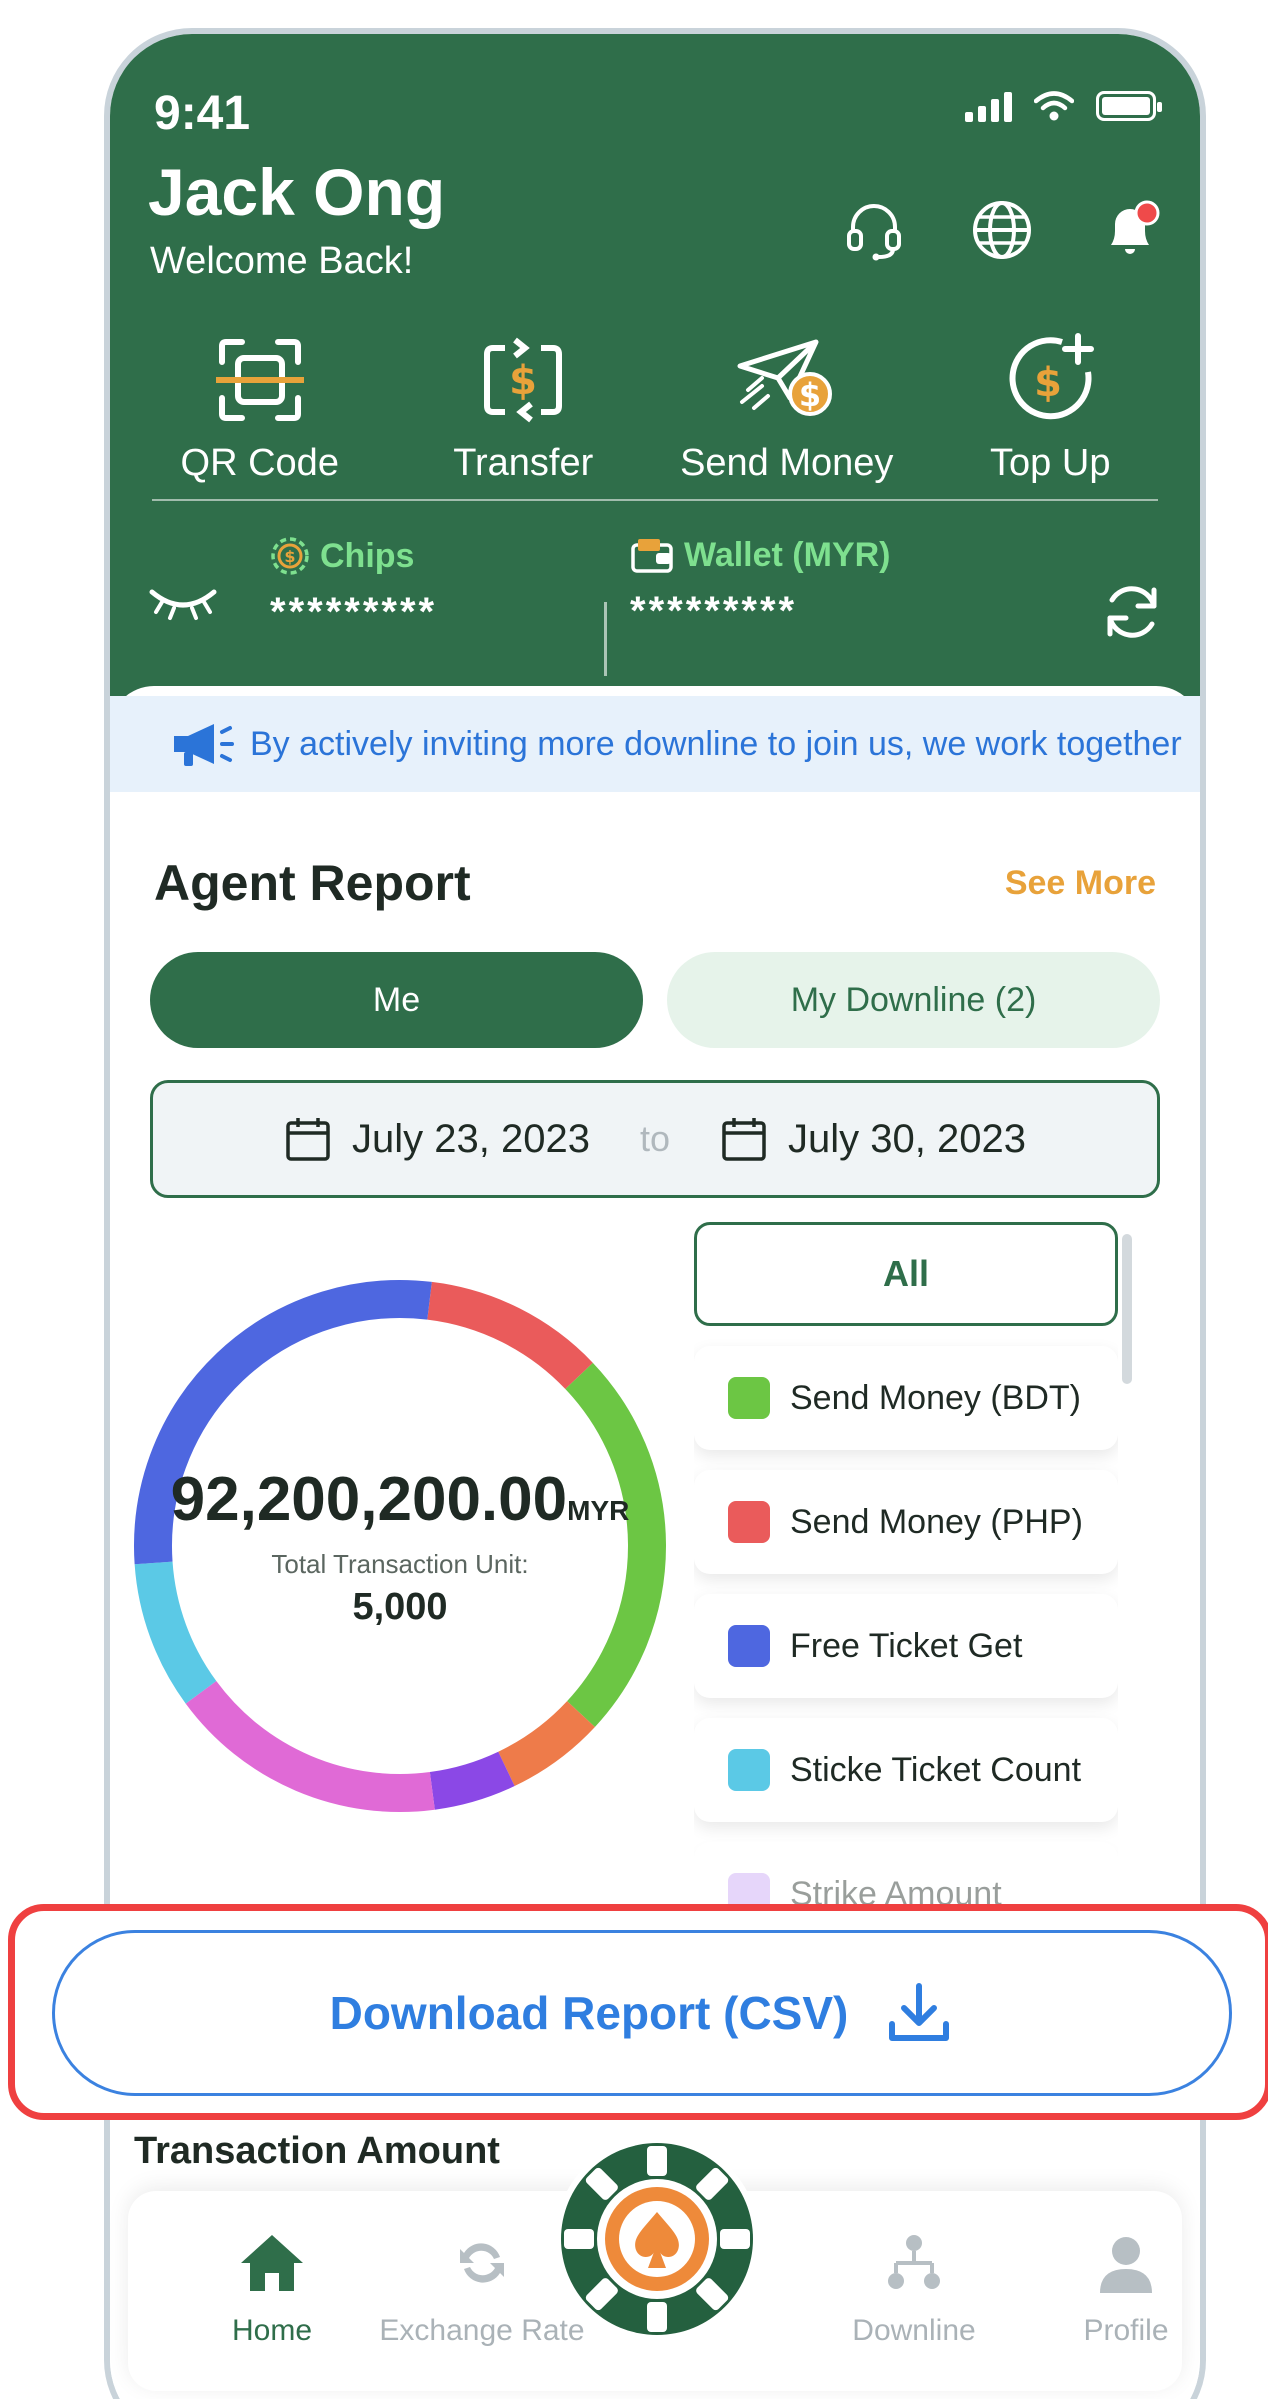  I want to click on nav-profile-label: Profile, so click(1126, 2330).